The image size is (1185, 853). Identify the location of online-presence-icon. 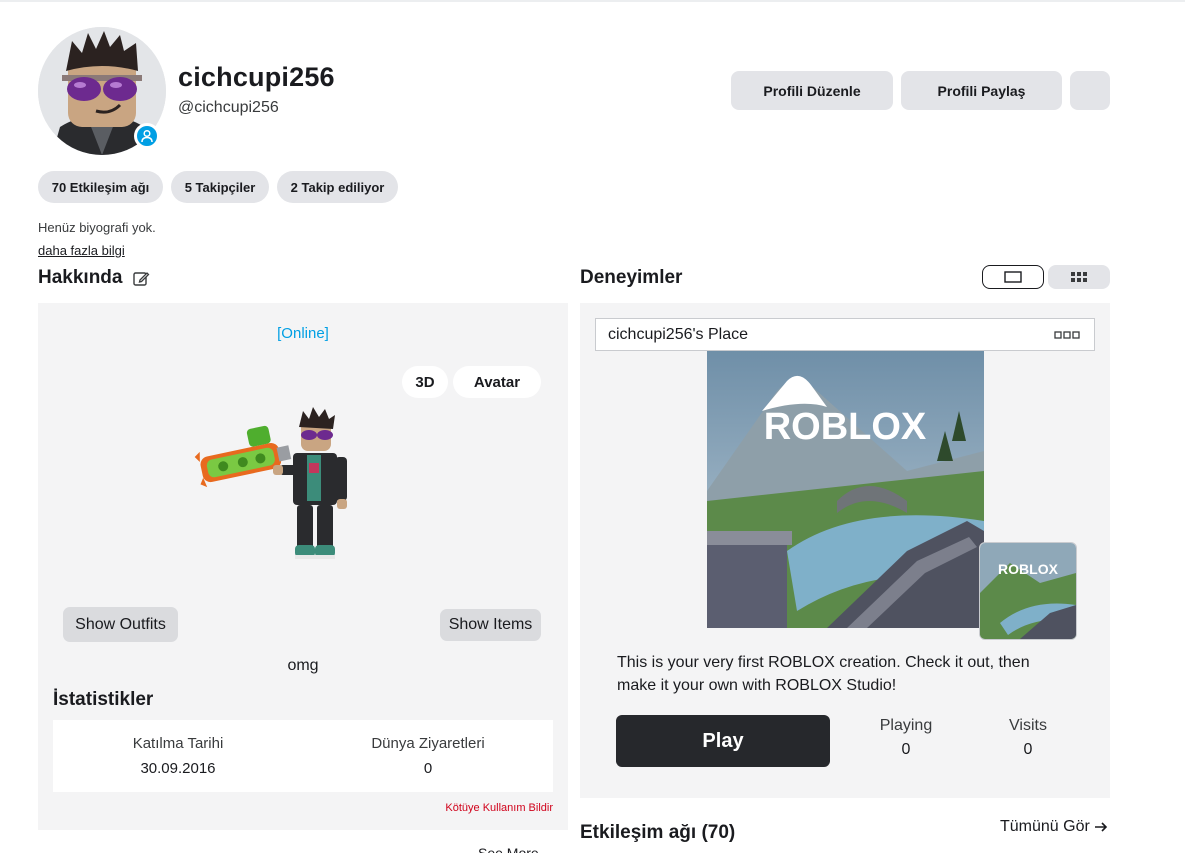
(147, 136).